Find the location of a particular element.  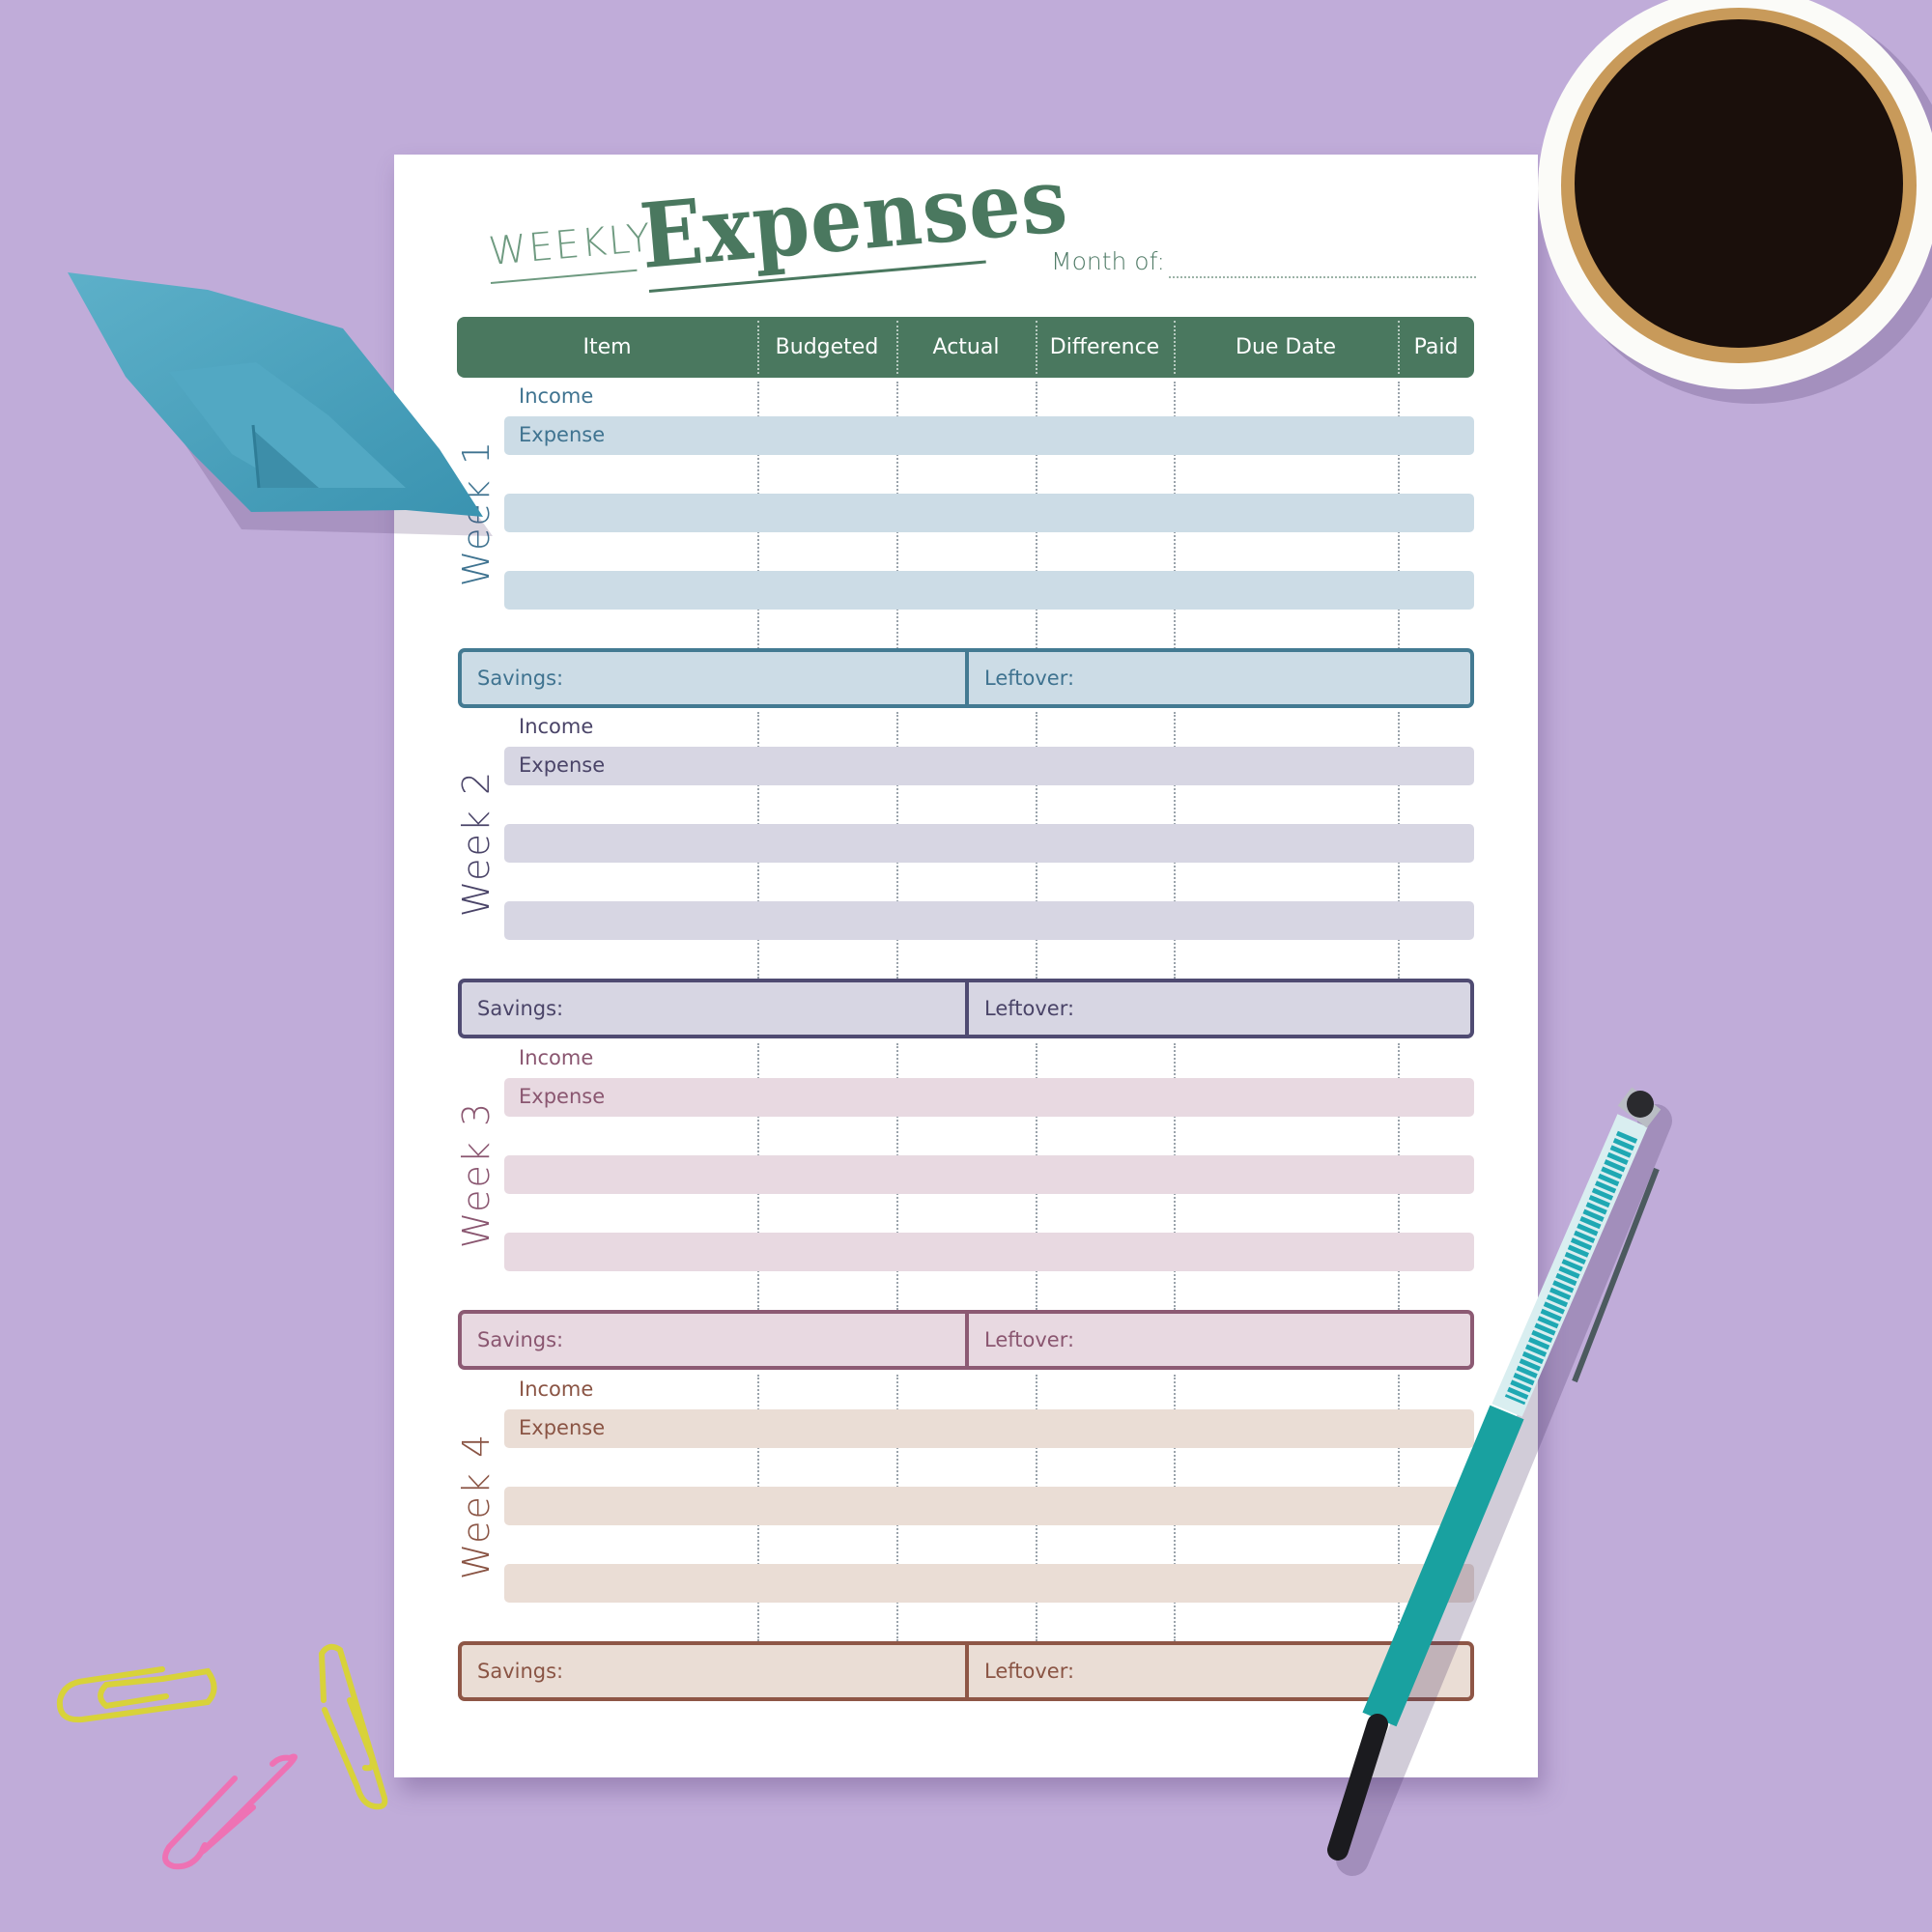

stylus-tip is located at coordinates (1640, 1104).